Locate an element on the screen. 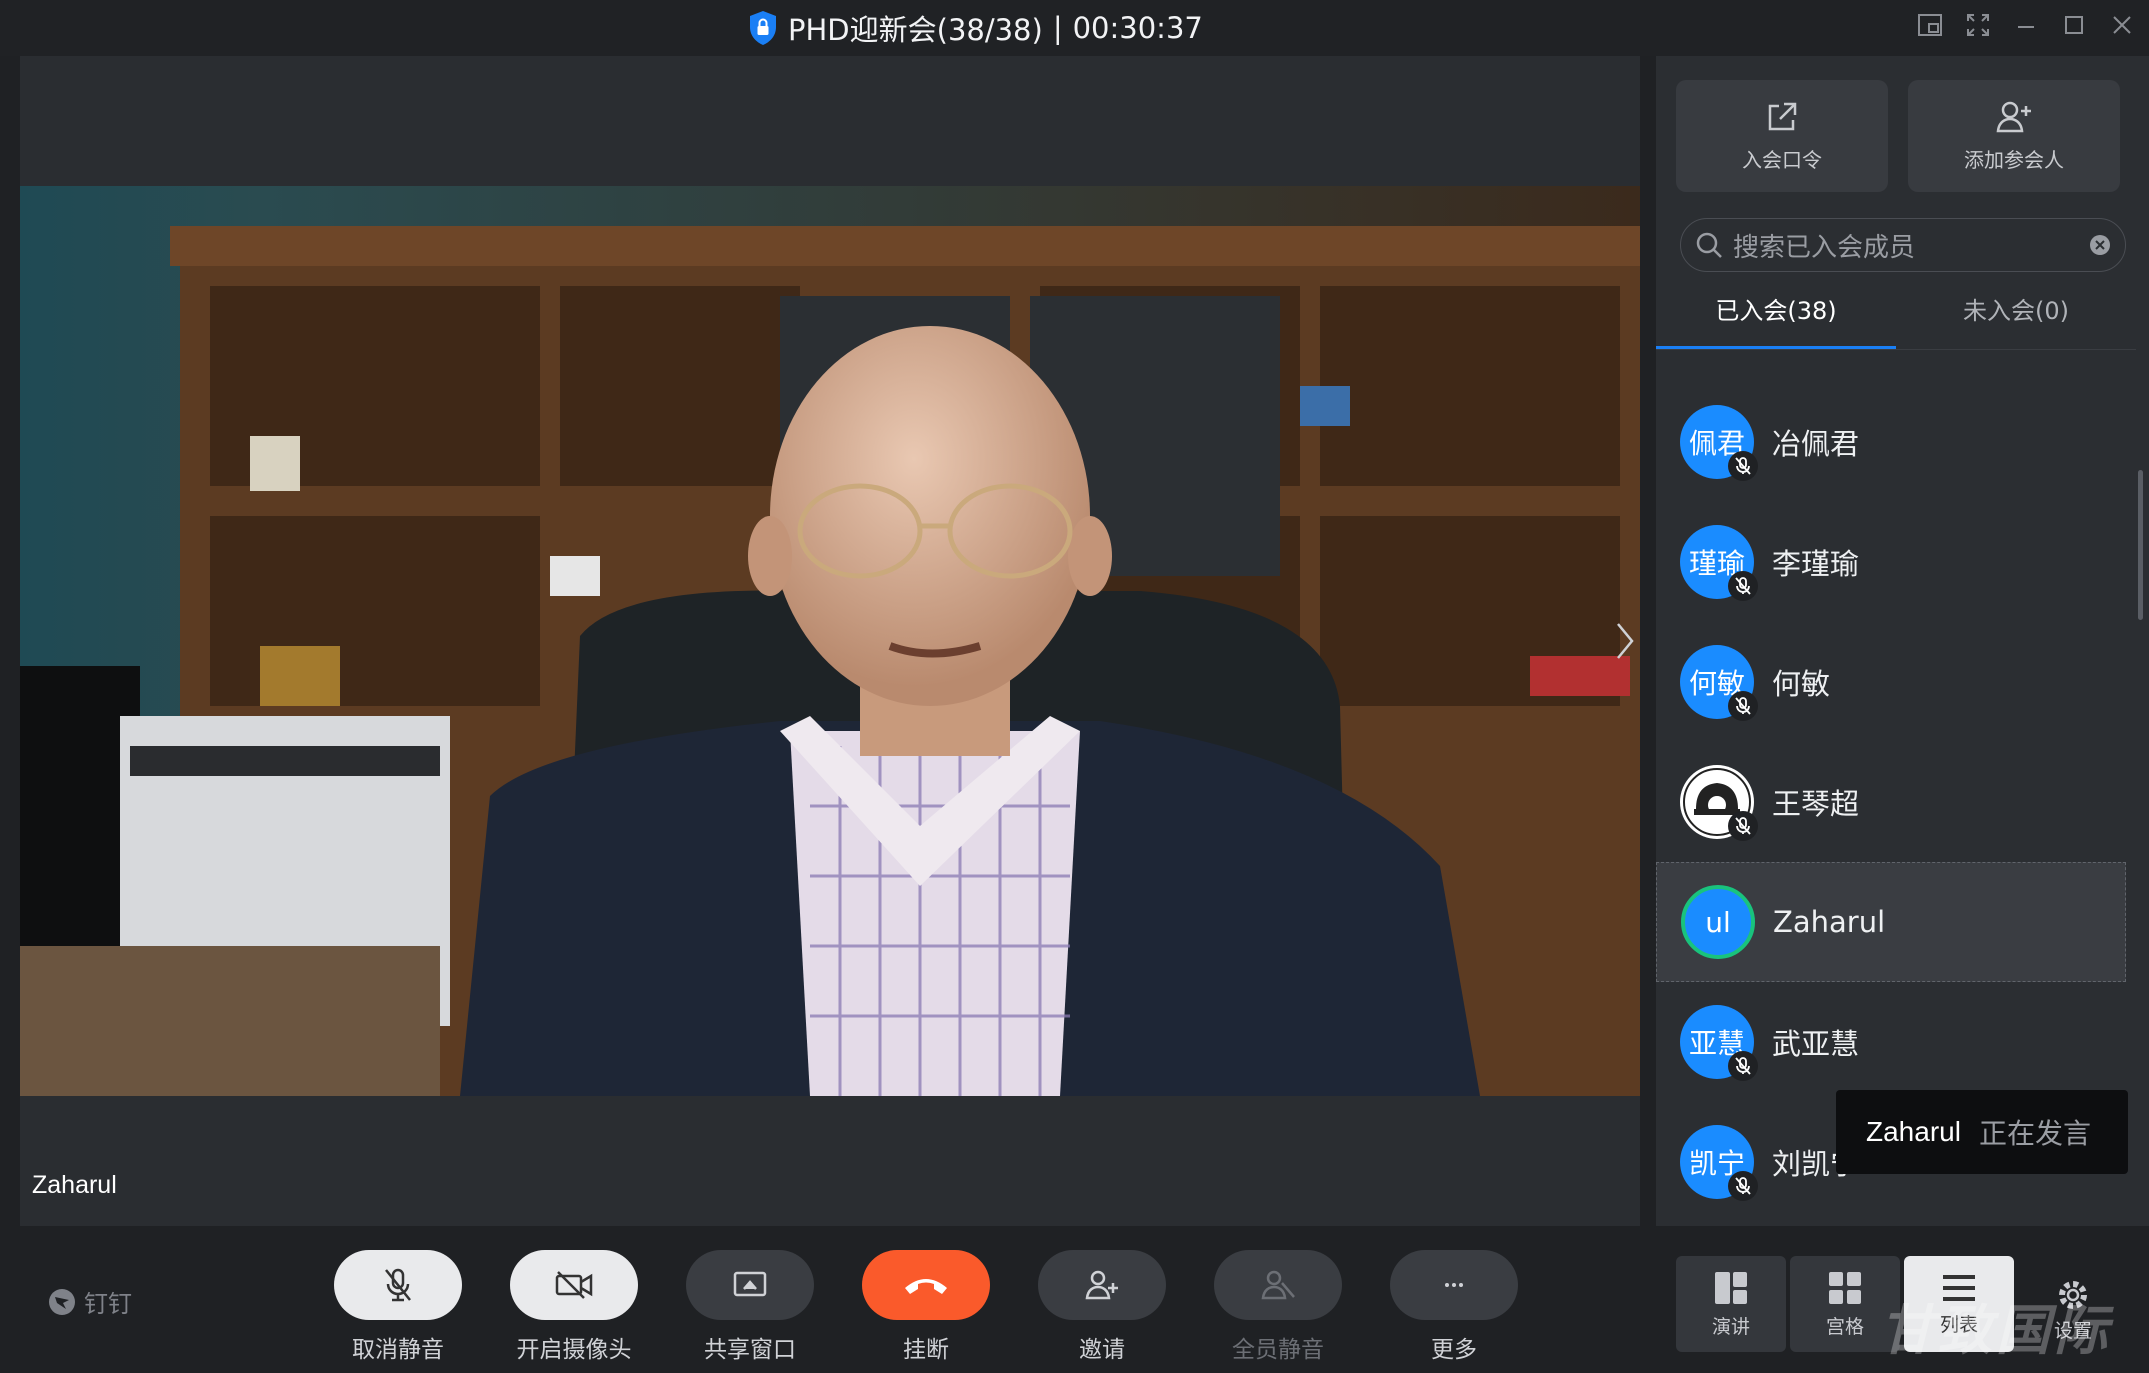 The width and height of the screenshot is (2149, 1373). join-code-button: 入会口令 is located at coordinates (1782, 136).